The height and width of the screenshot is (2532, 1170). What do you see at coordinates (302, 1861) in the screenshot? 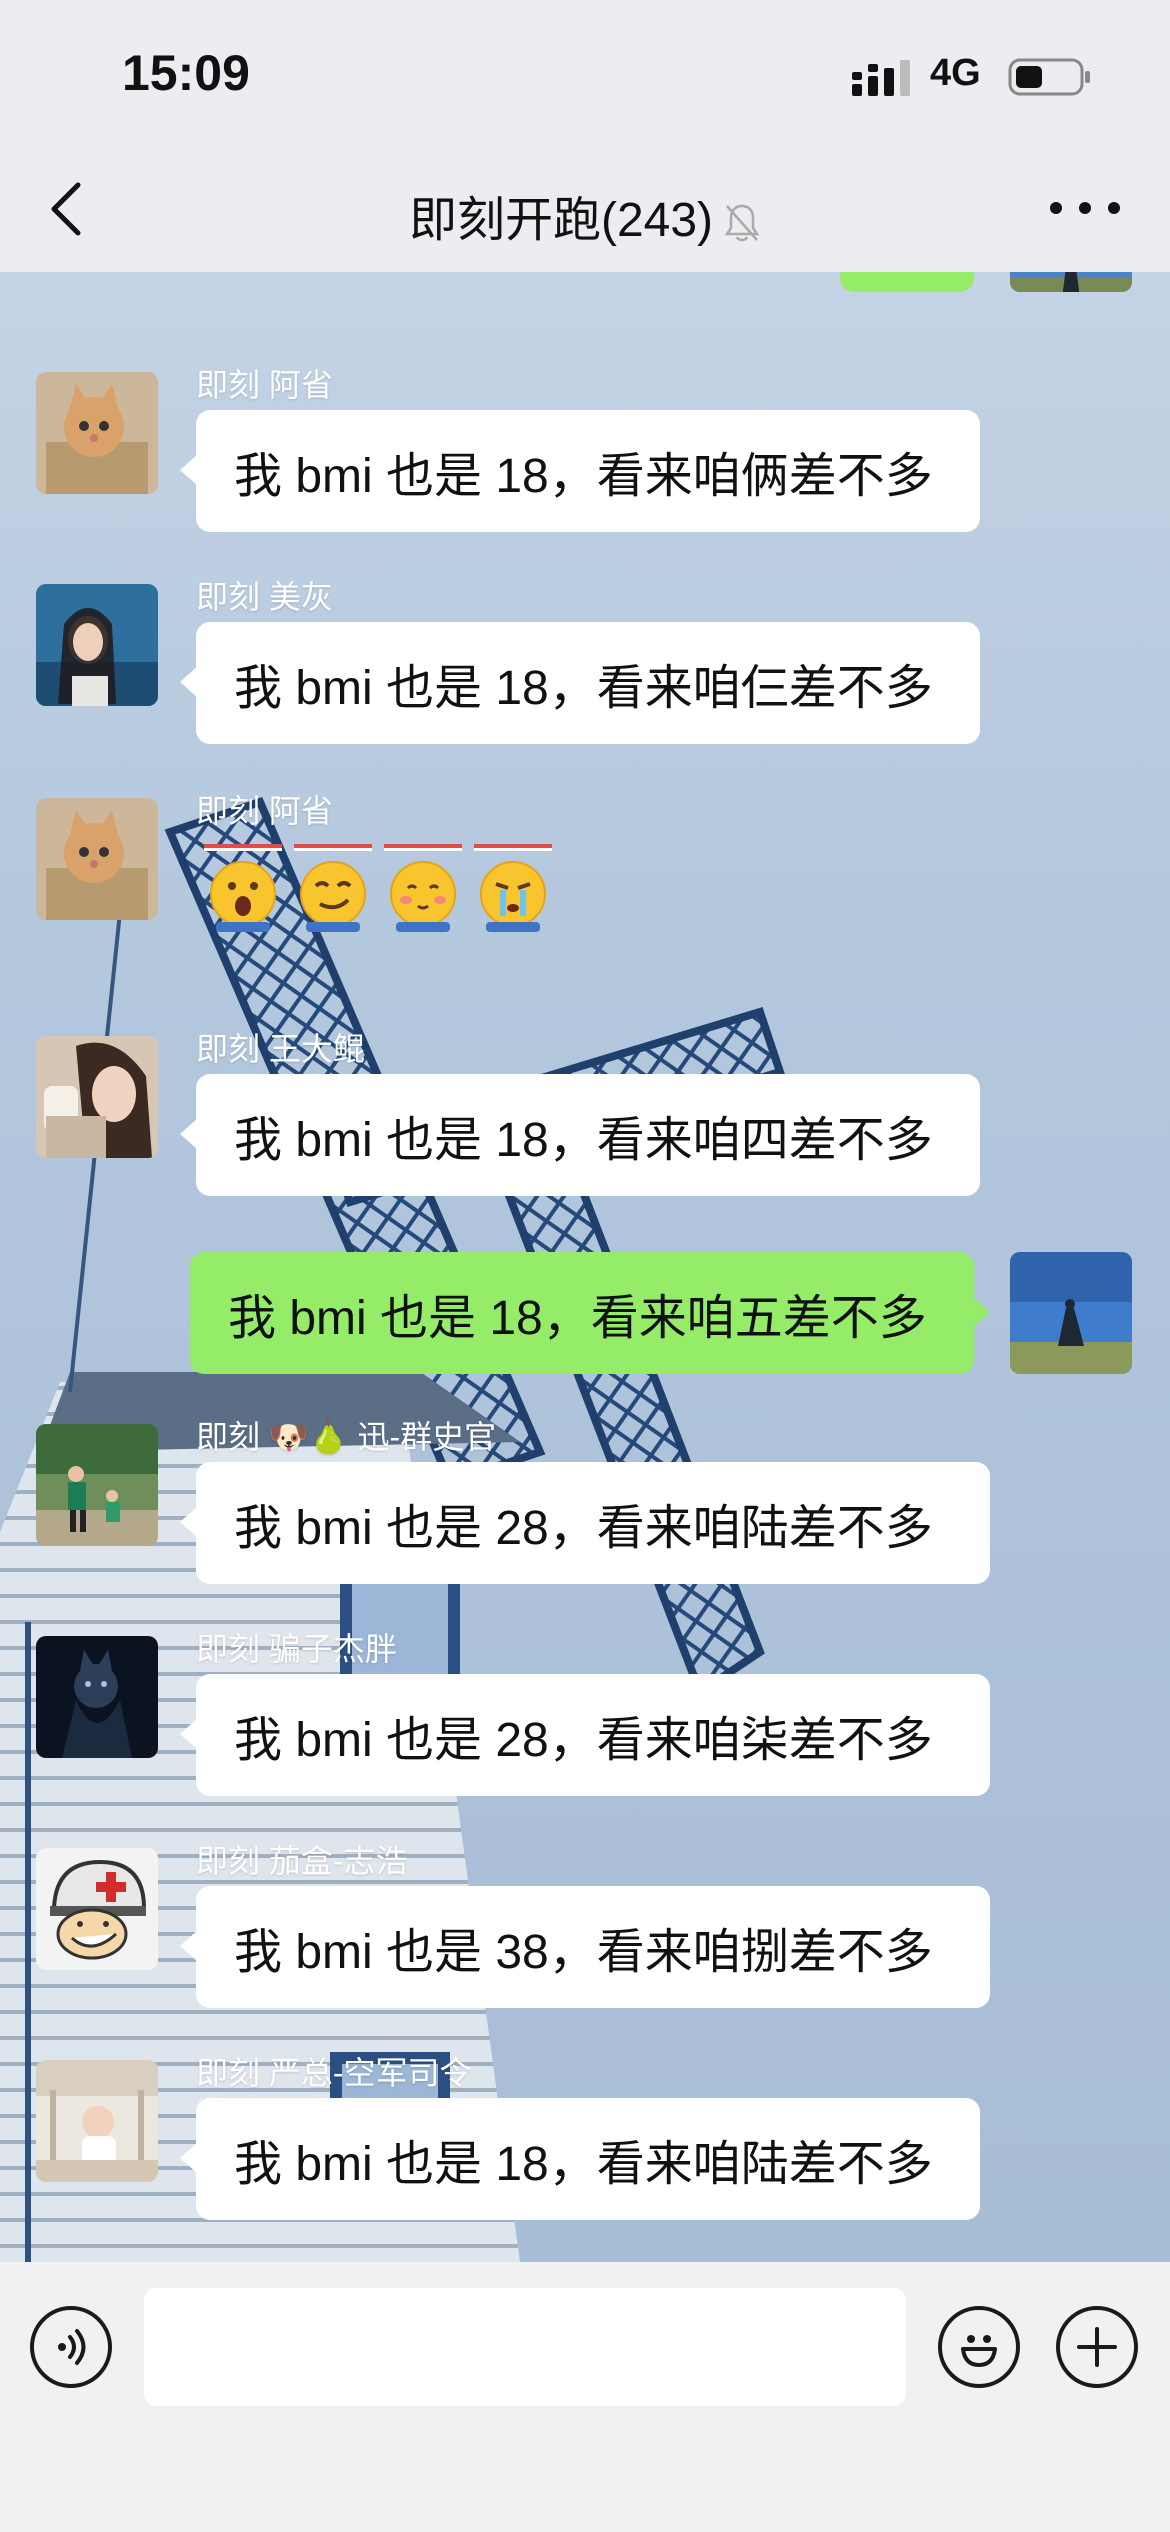
I see `sender-name: 即刻 茄盒-志浩` at bounding box center [302, 1861].